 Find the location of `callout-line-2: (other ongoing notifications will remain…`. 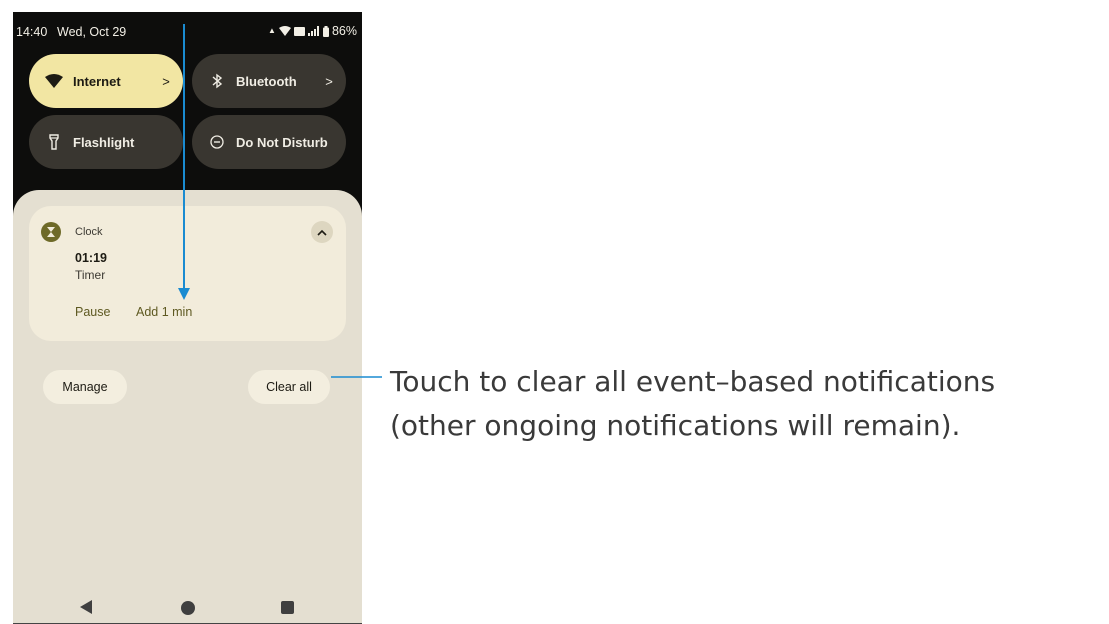

callout-line-2: (other ongoing notifications will remain… is located at coordinates (675, 425).